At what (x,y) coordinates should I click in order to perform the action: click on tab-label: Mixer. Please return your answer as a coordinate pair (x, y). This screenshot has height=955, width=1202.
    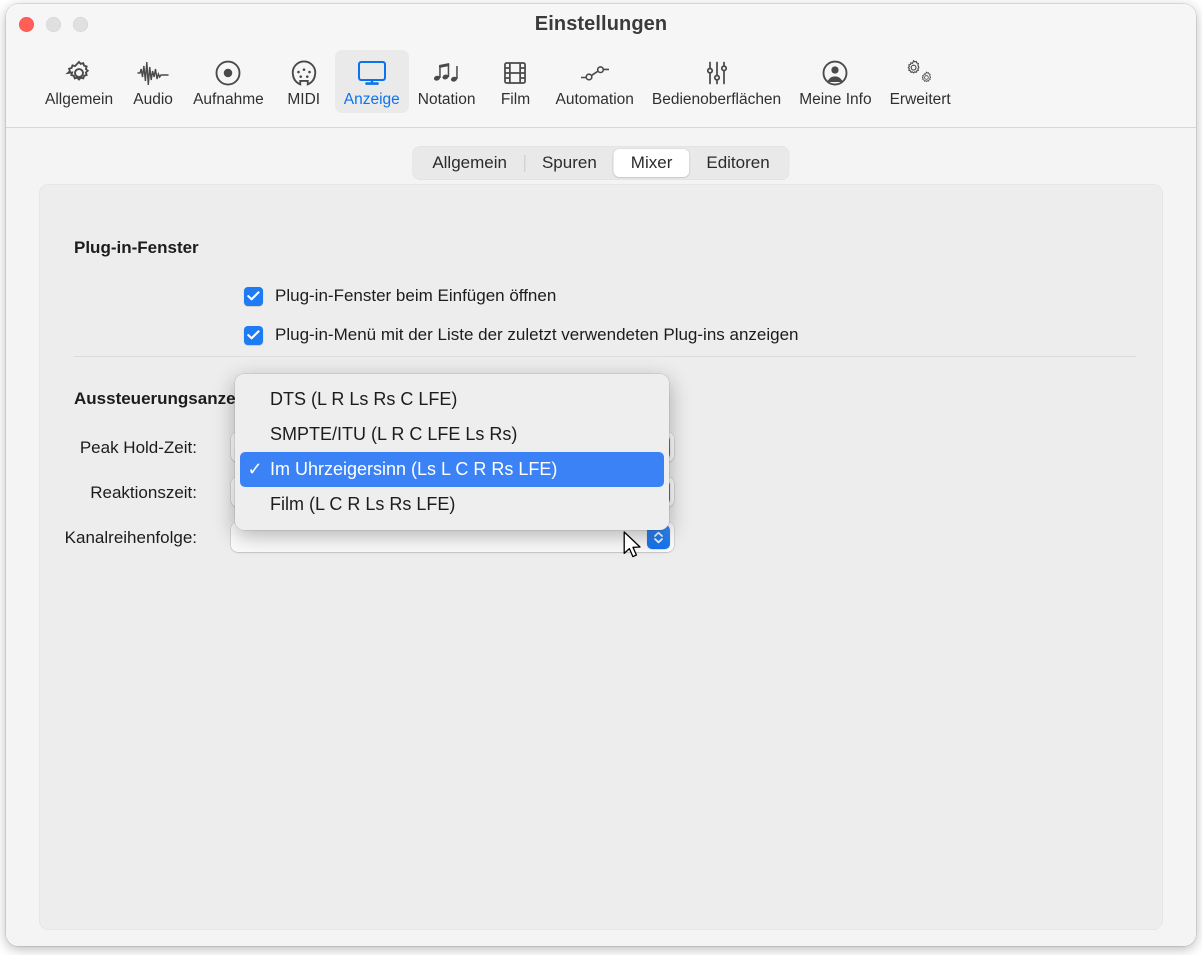
    Looking at the image, I should click on (651, 162).